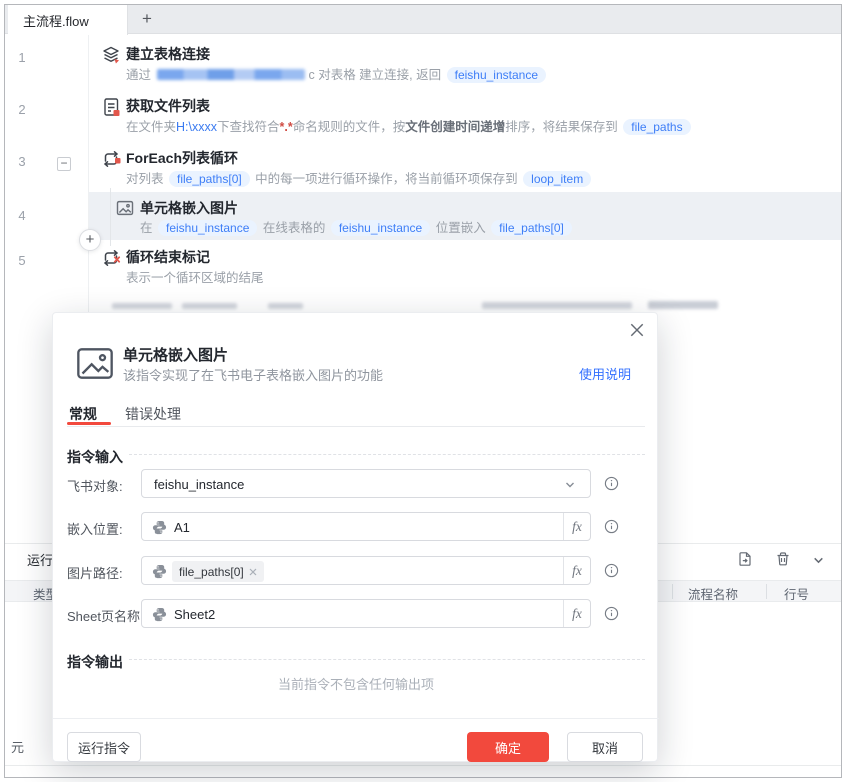 This screenshot has width=846, height=782. Describe the element at coordinates (182, 158) in the screenshot. I see `step-title: ForEach列表循环` at that location.